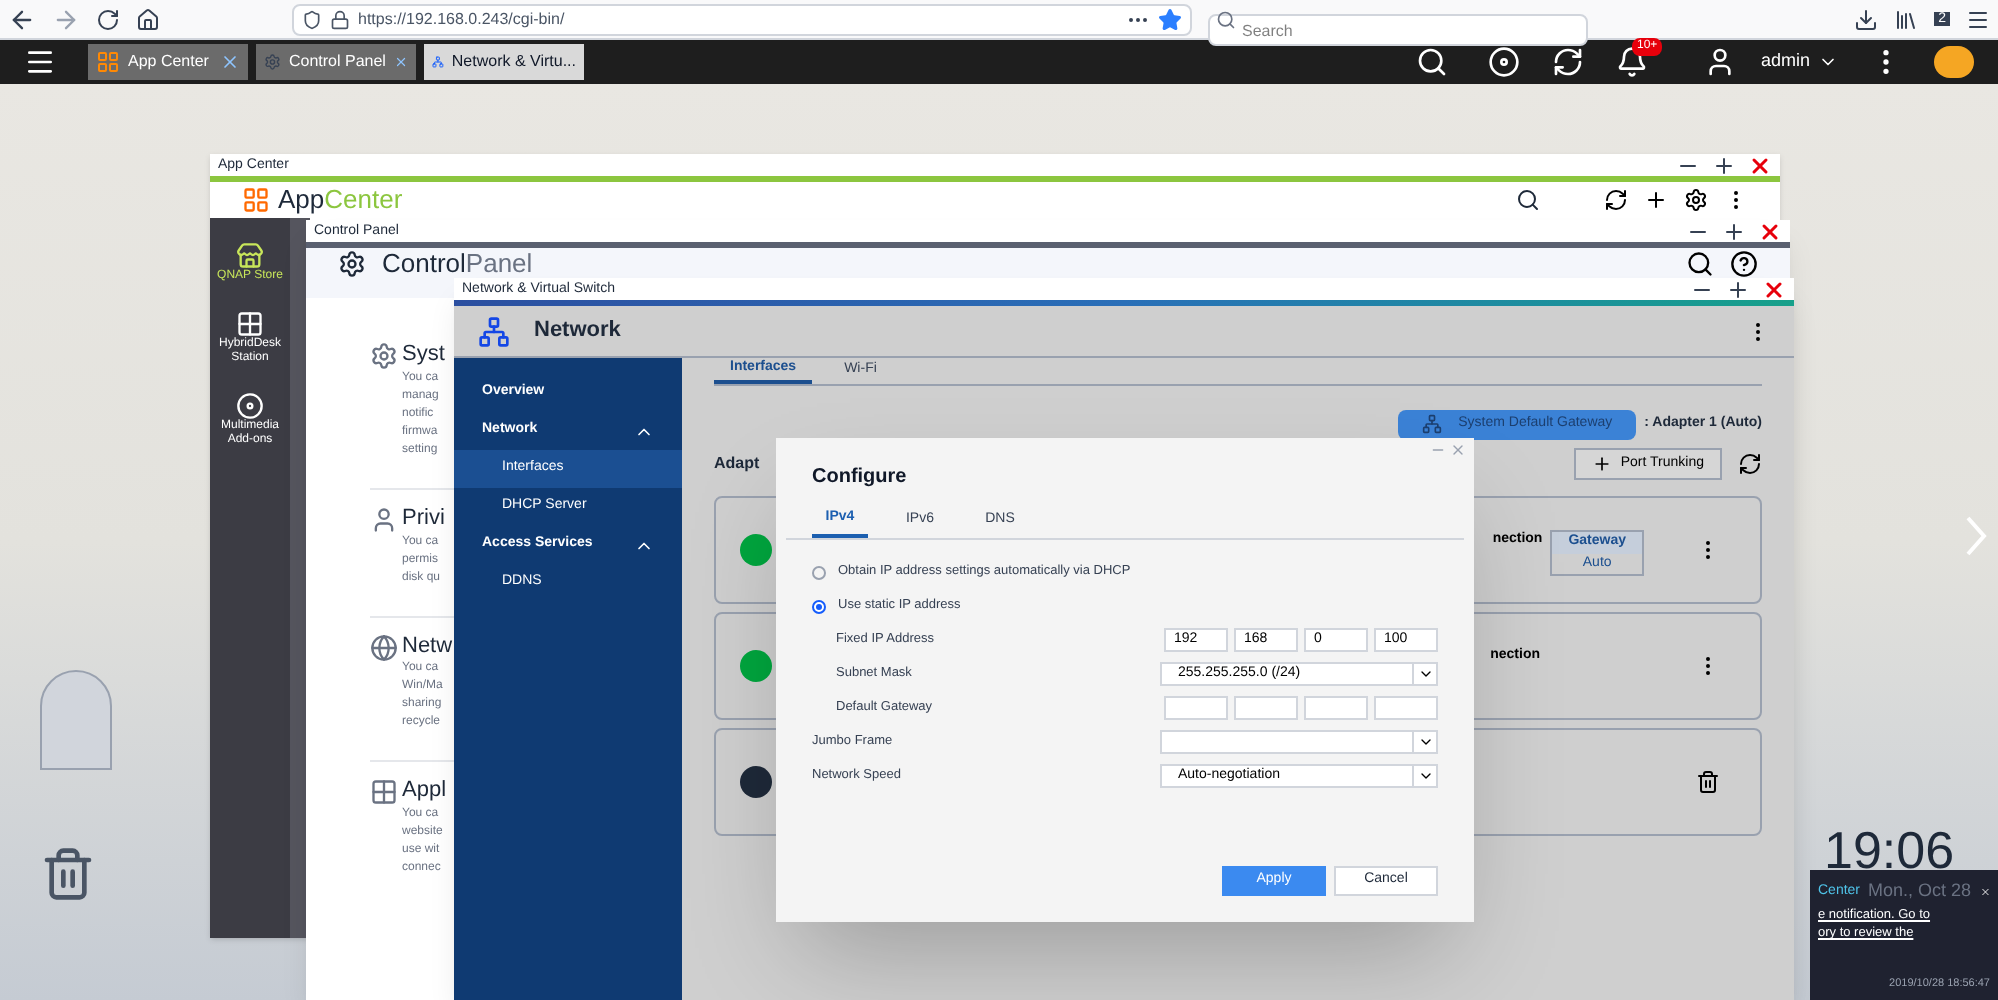 This screenshot has height=1000, width=1998. What do you see at coordinates (148, 19) in the screenshot?
I see `home-icon` at bounding box center [148, 19].